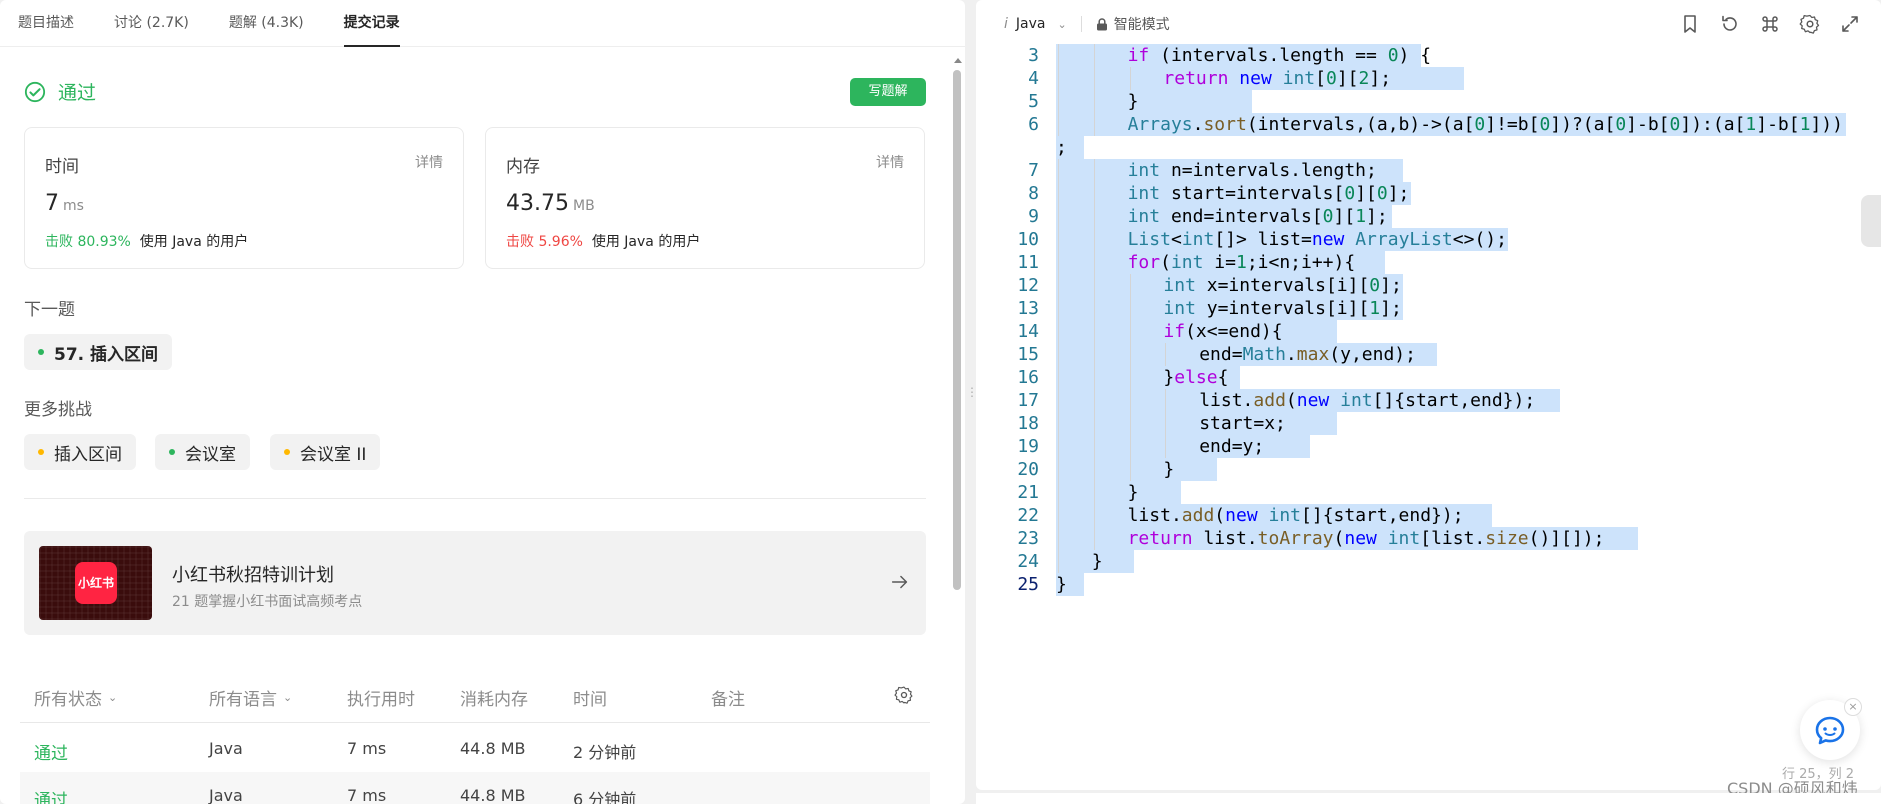 The width and height of the screenshot is (1881, 804). I want to click on difficulty-dot-icon, so click(287, 452).